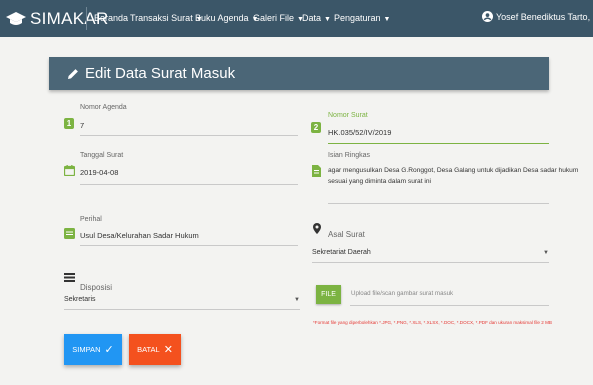 The image size is (593, 385). What do you see at coordinates (168, 350) in the screenshot?
I see `close-icon: ✕` at bounding box center [168, 350].